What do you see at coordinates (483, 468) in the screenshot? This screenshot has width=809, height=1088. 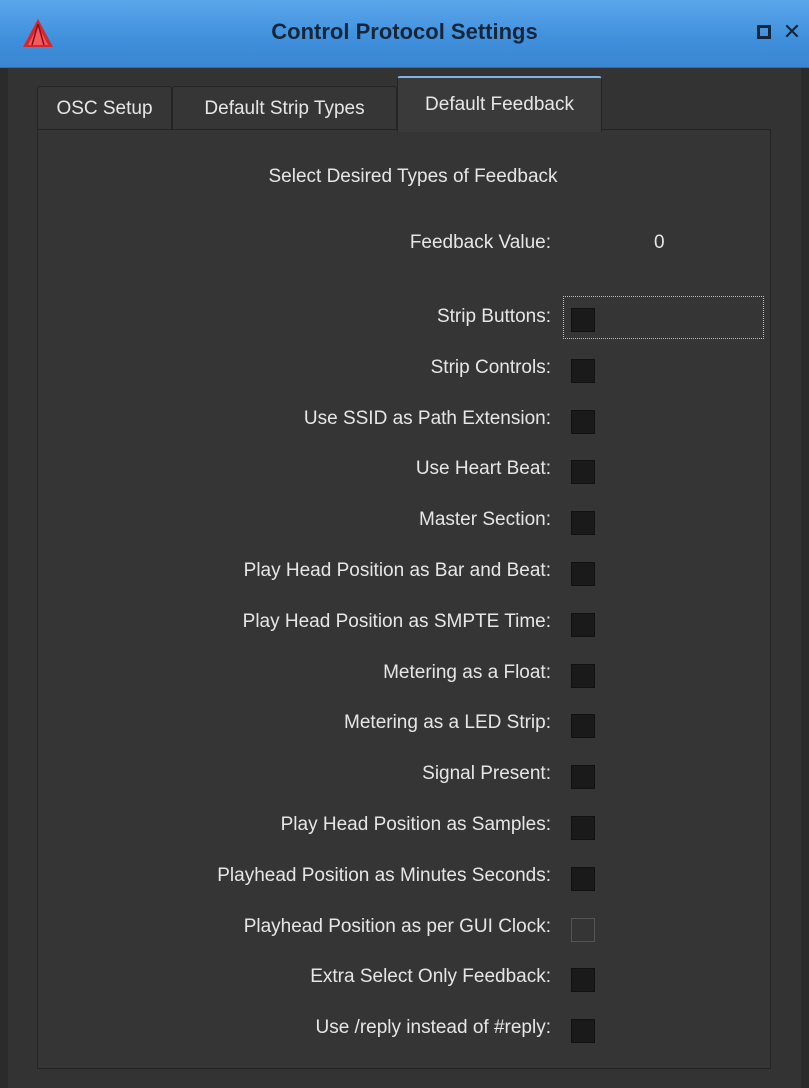 I see `option-label: Use Heart Beat:` at bounding box center [483, 468].